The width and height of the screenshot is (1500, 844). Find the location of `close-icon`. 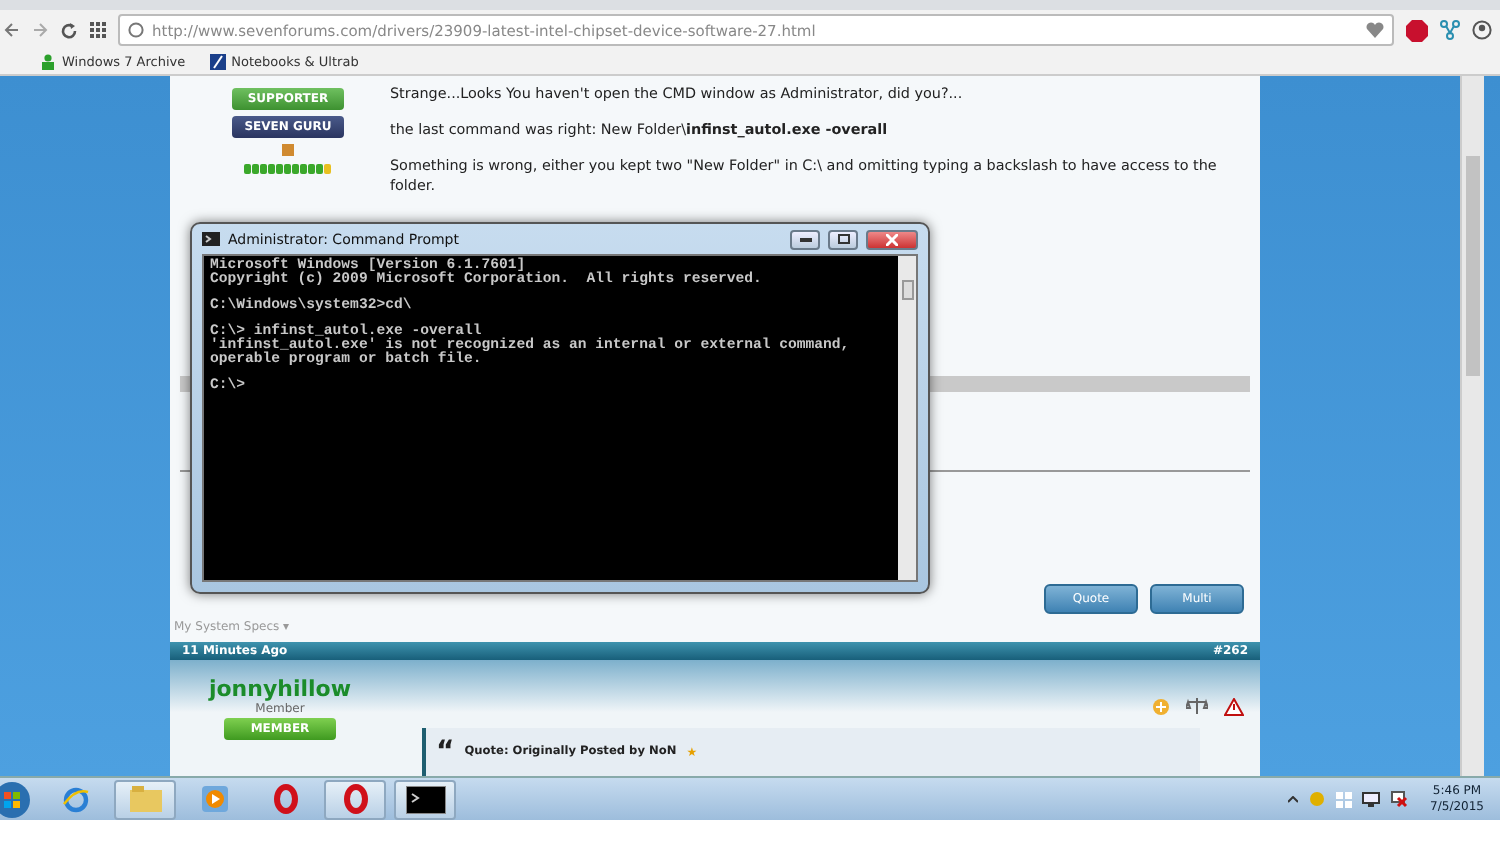

close-icon is located at coordinates (892, 239).